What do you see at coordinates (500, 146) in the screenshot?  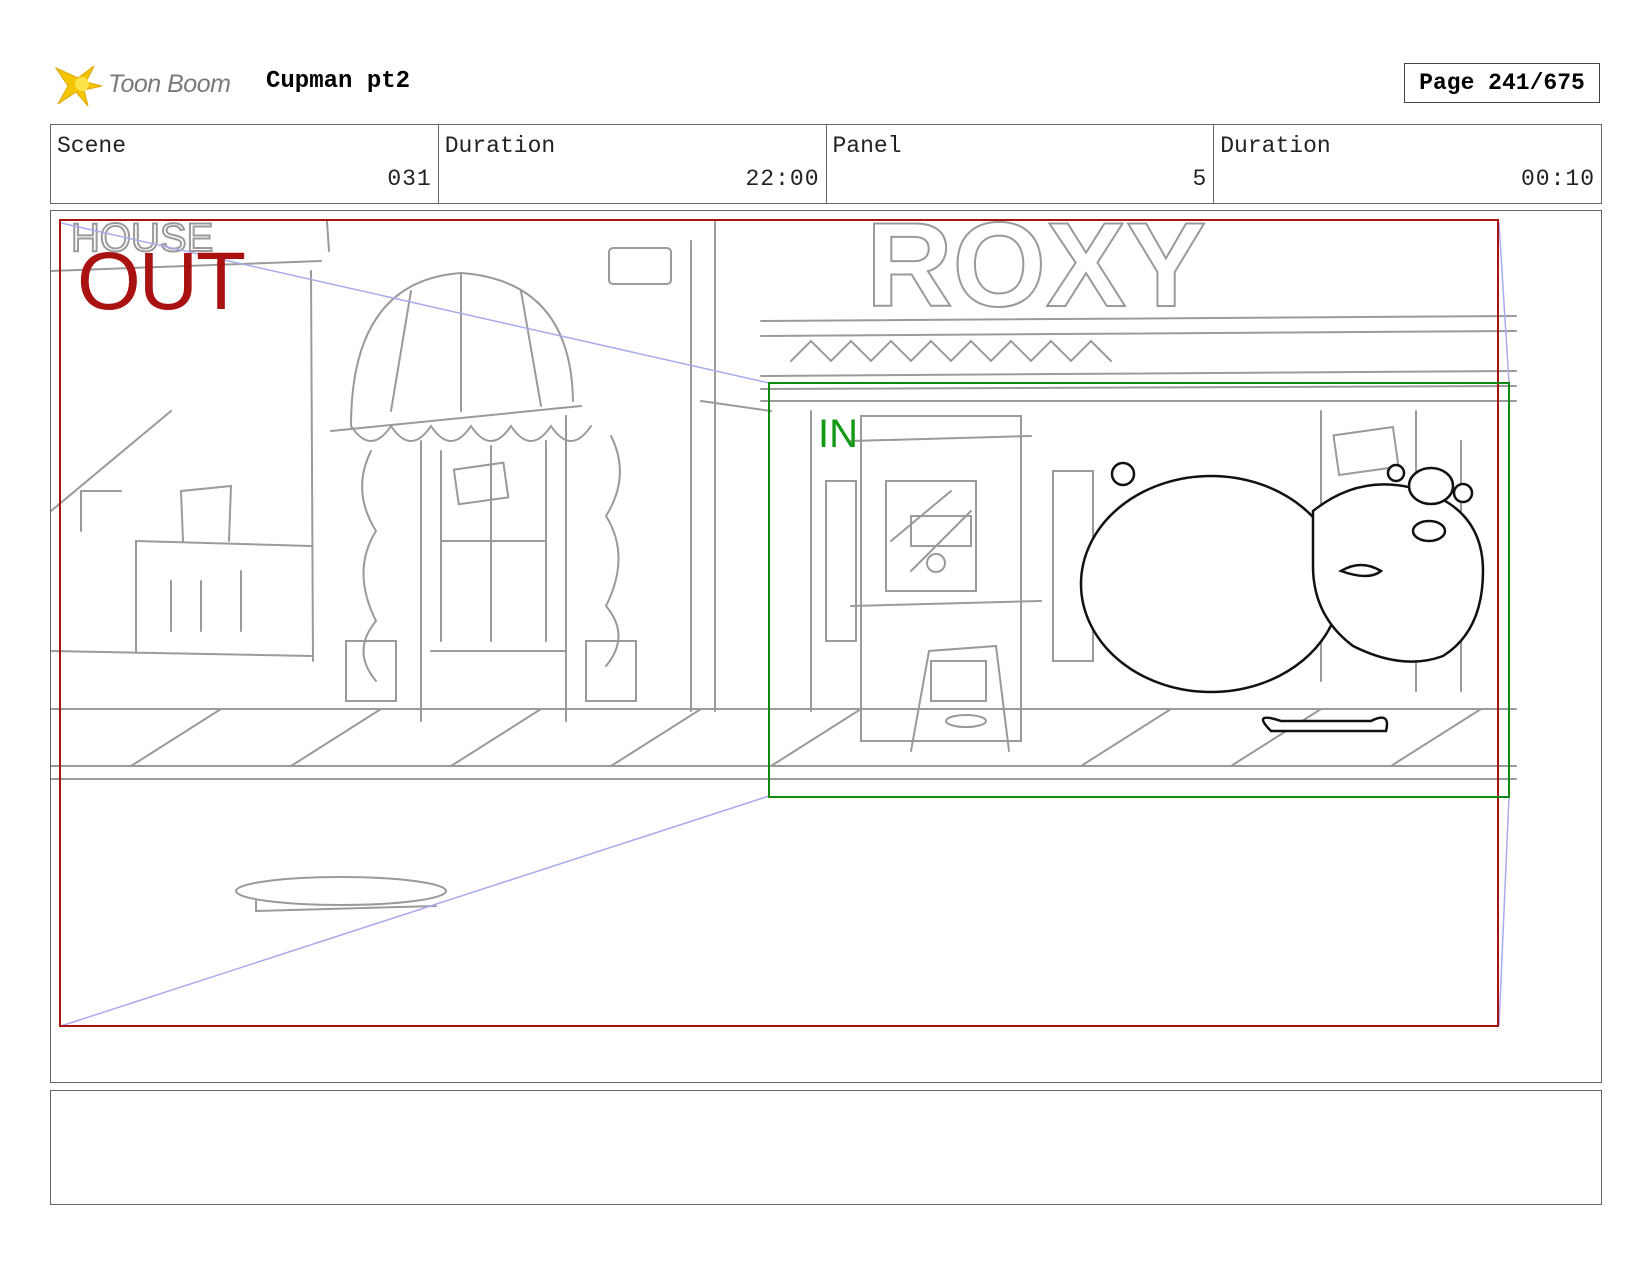 I see `scene-duration-label: Duration` at bounding box center [500, 146].